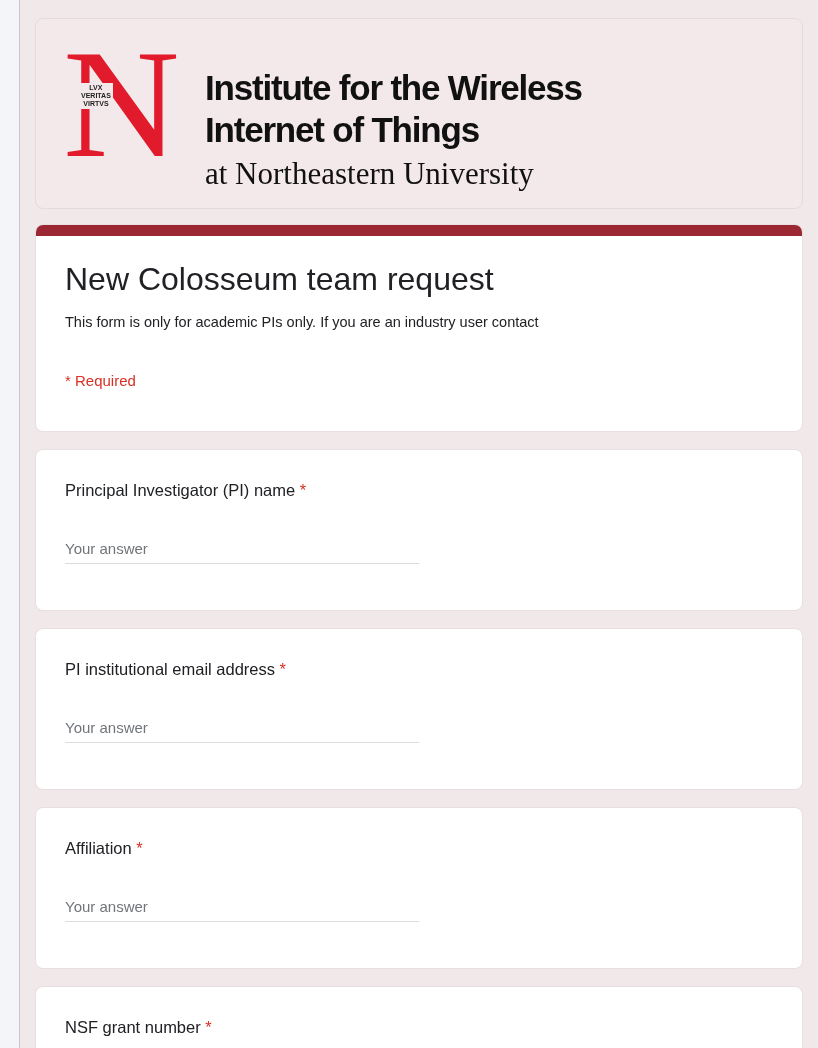 The image size is (818, 1048). I want to click on question-label: Principal Investigator (PI) name *, so click(186, 490).